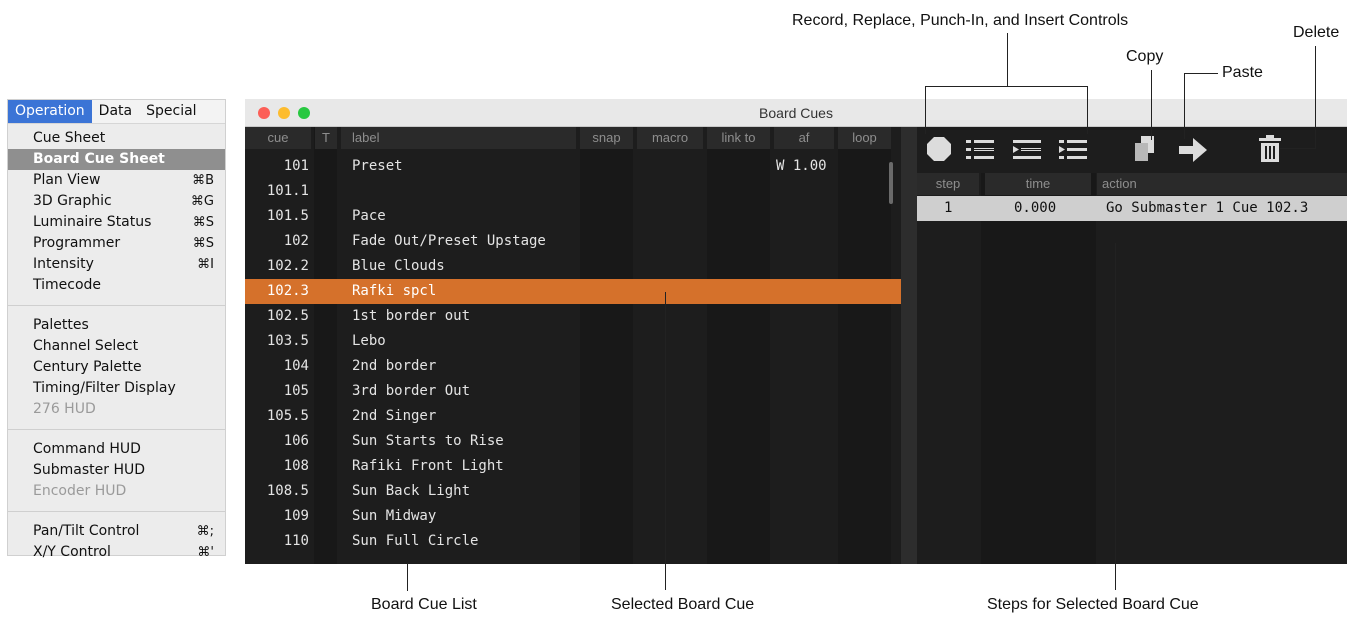 This screenshot has height=618, width=1356. What do you see at coordinates (116, 388) in the screenshot?
I see `menu-item-timing-filter-display: Timing/Filter Display` at bounding box center [116, 388].